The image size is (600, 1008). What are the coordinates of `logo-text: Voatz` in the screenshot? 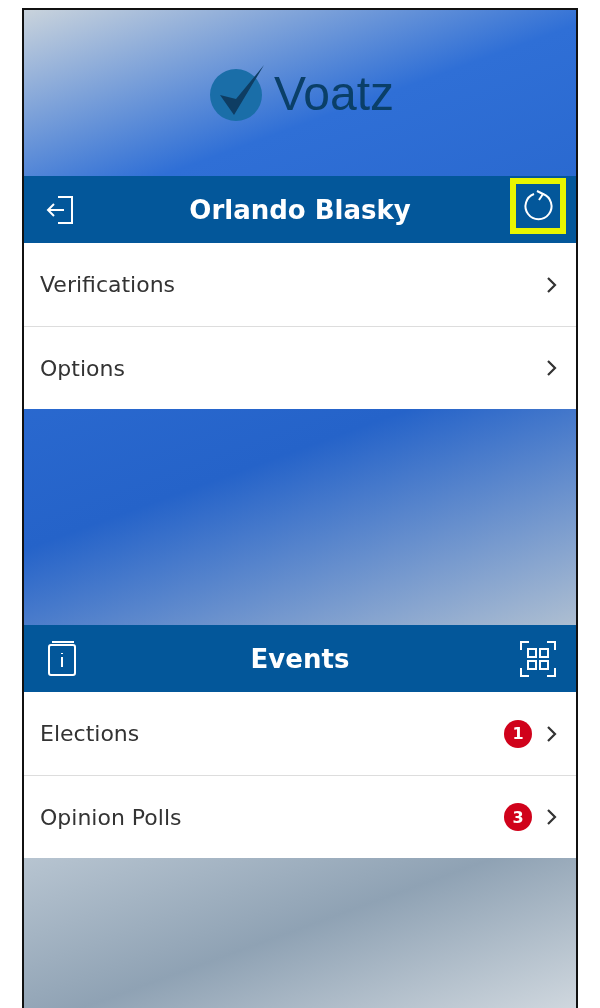 It's located at (334, 93).